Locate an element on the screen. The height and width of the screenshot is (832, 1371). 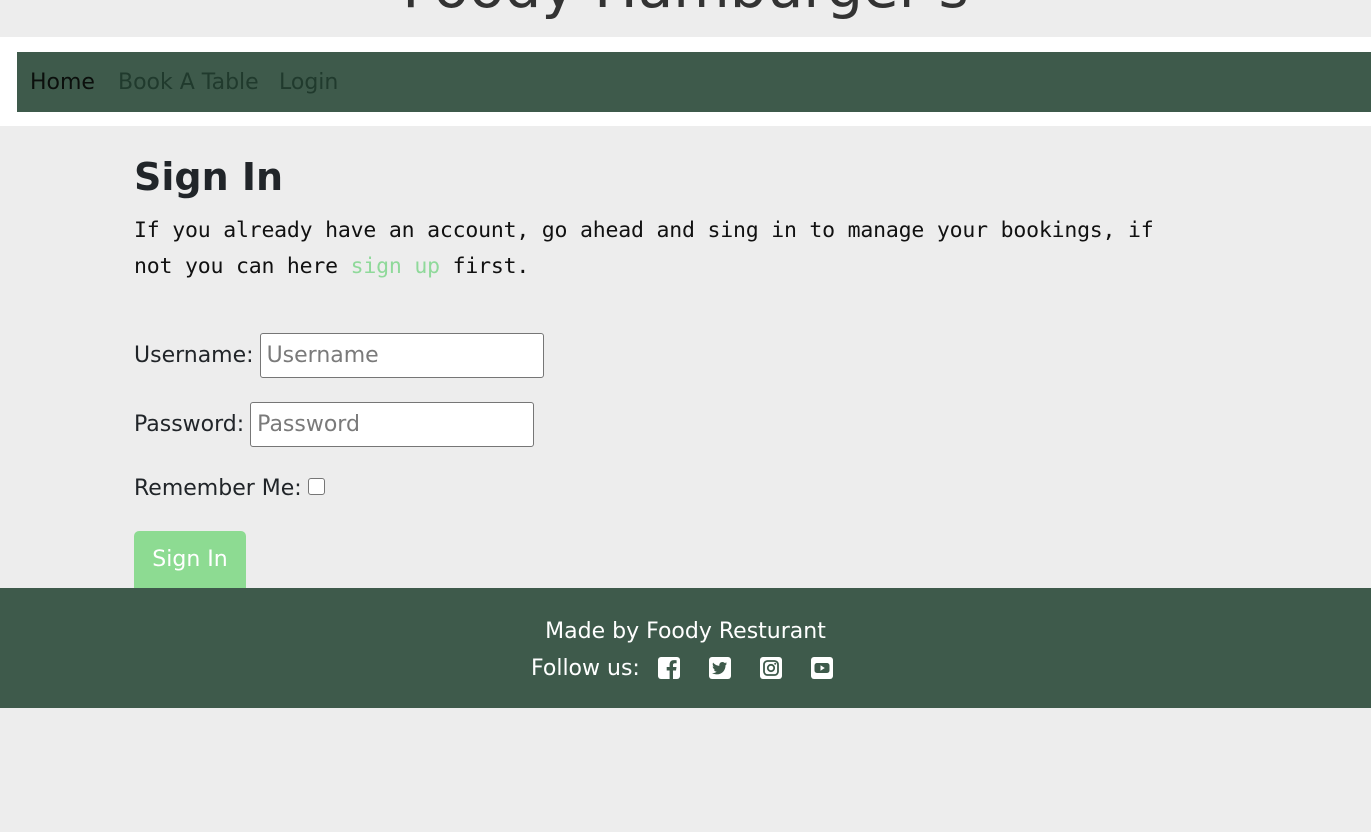
footer-made-by: Made by Foody Resturant is located at coordinates (685, 631).